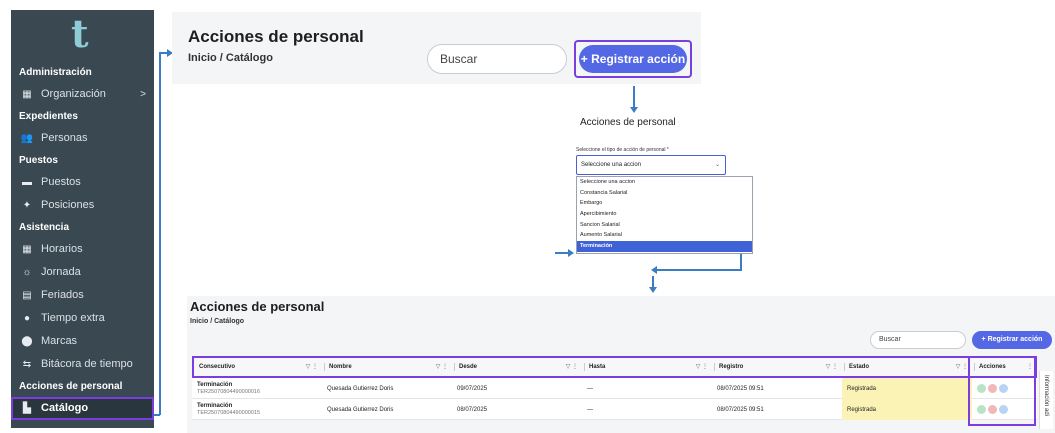 Image resolution: width=1055 pixels, height=433 pixels. I want to click on sidebar-item-label: Personas, so click(64, 138).